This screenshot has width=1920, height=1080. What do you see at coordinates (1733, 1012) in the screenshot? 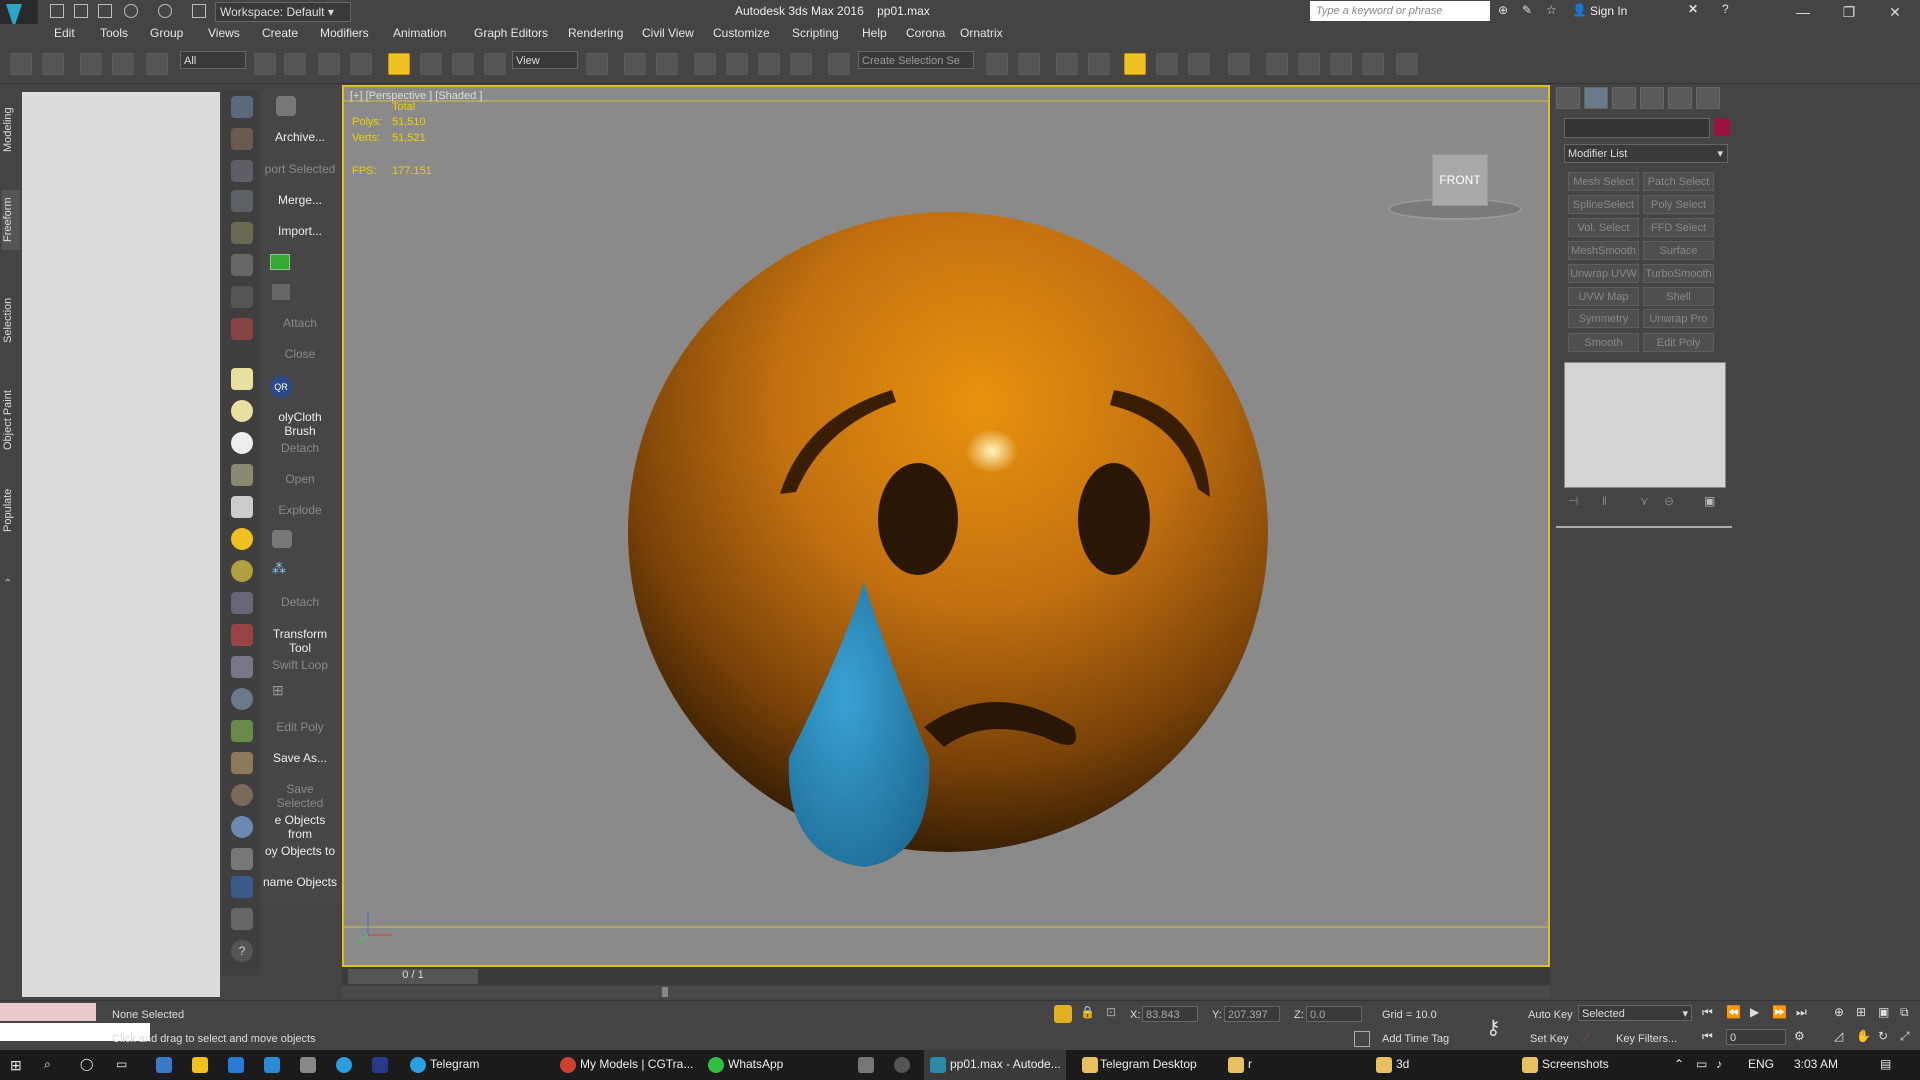
I see `previous-frame-icon: ⏪` at bounding box center [1733, 1012].